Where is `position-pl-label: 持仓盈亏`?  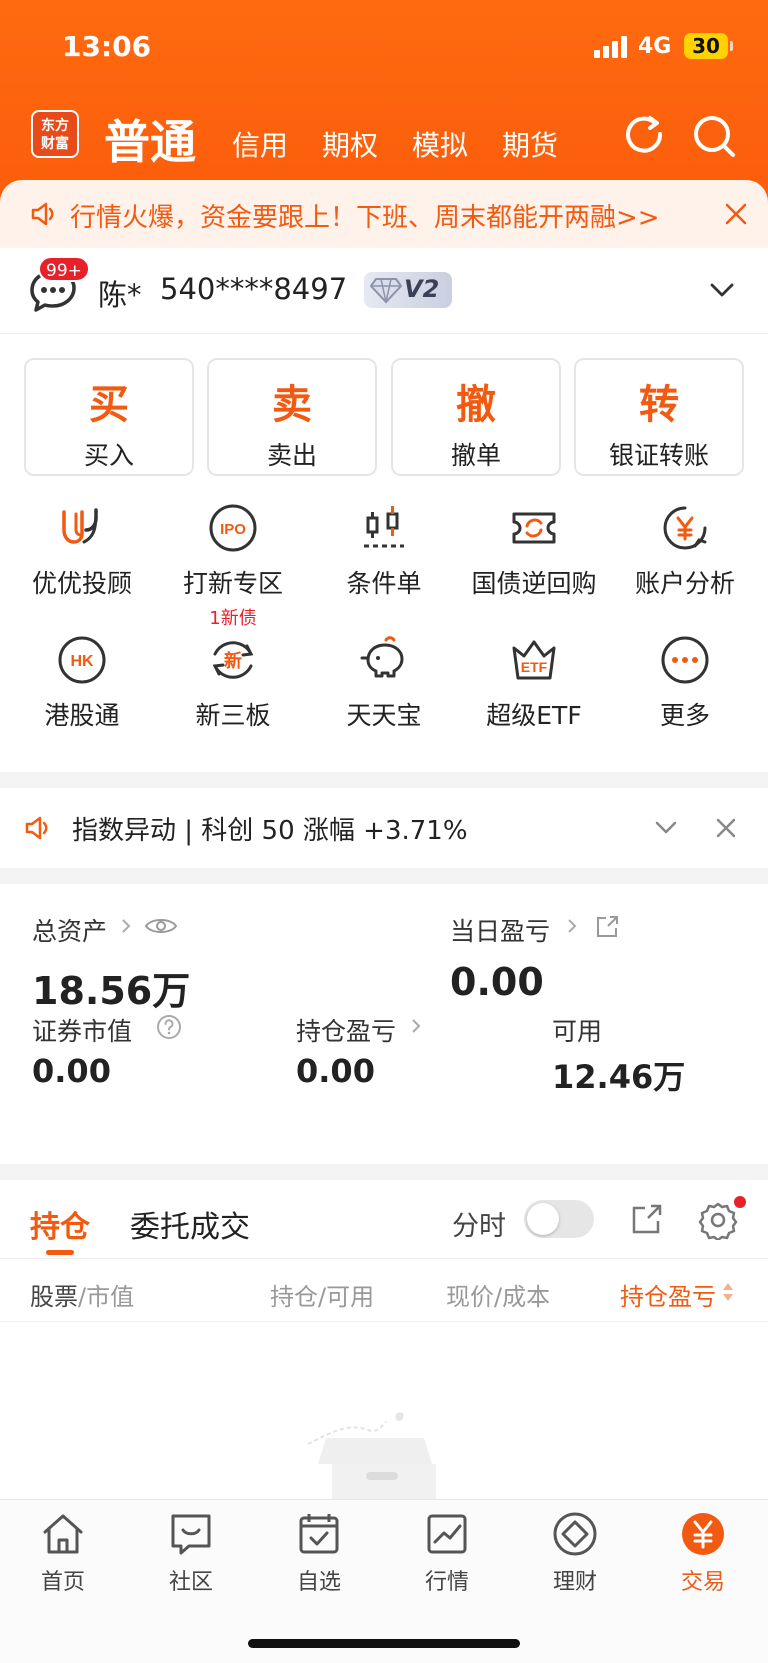 position-pl-label: 持仓盈亏 is located at coordinates (346, 1030).